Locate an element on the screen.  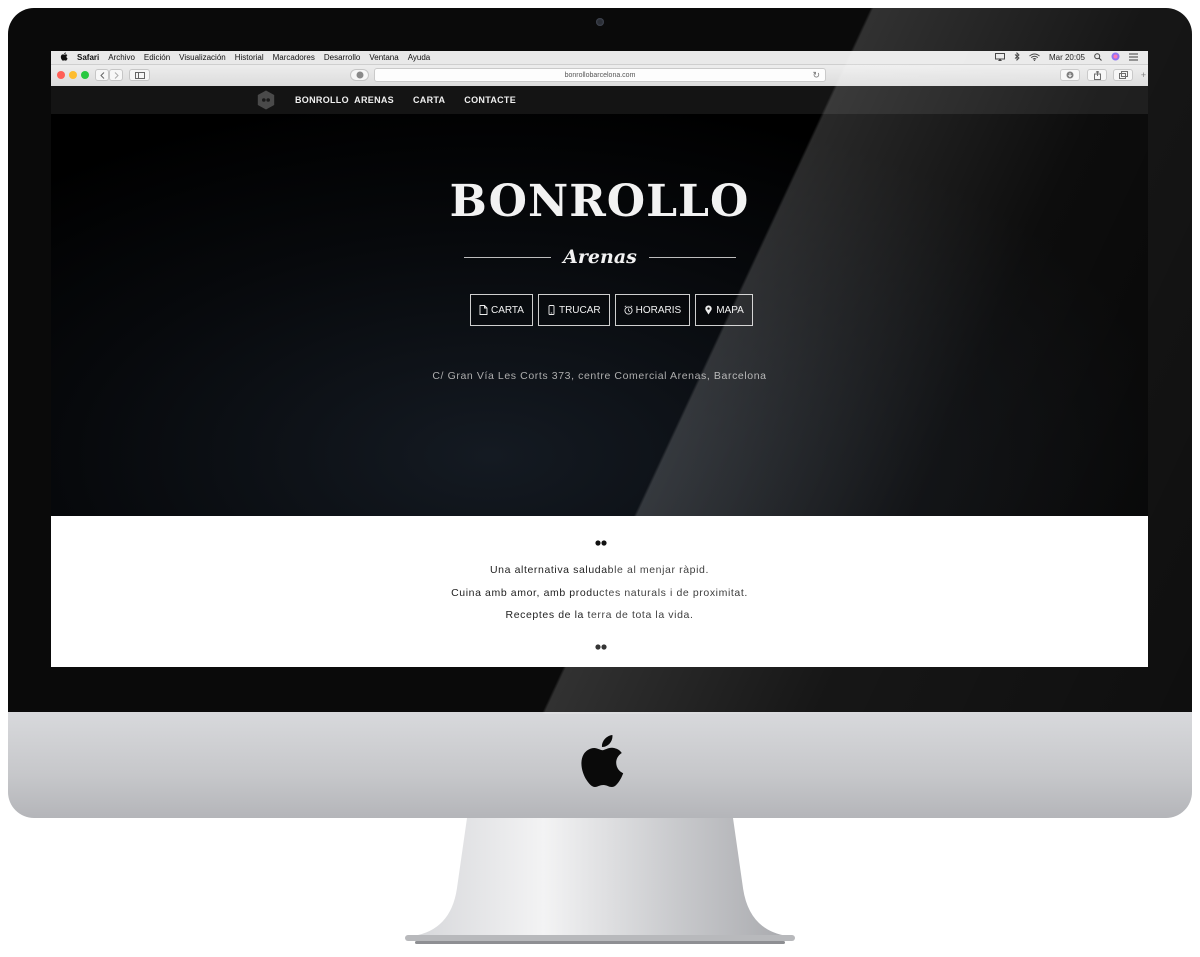
badge-icon is located at coordinates (359, 75).